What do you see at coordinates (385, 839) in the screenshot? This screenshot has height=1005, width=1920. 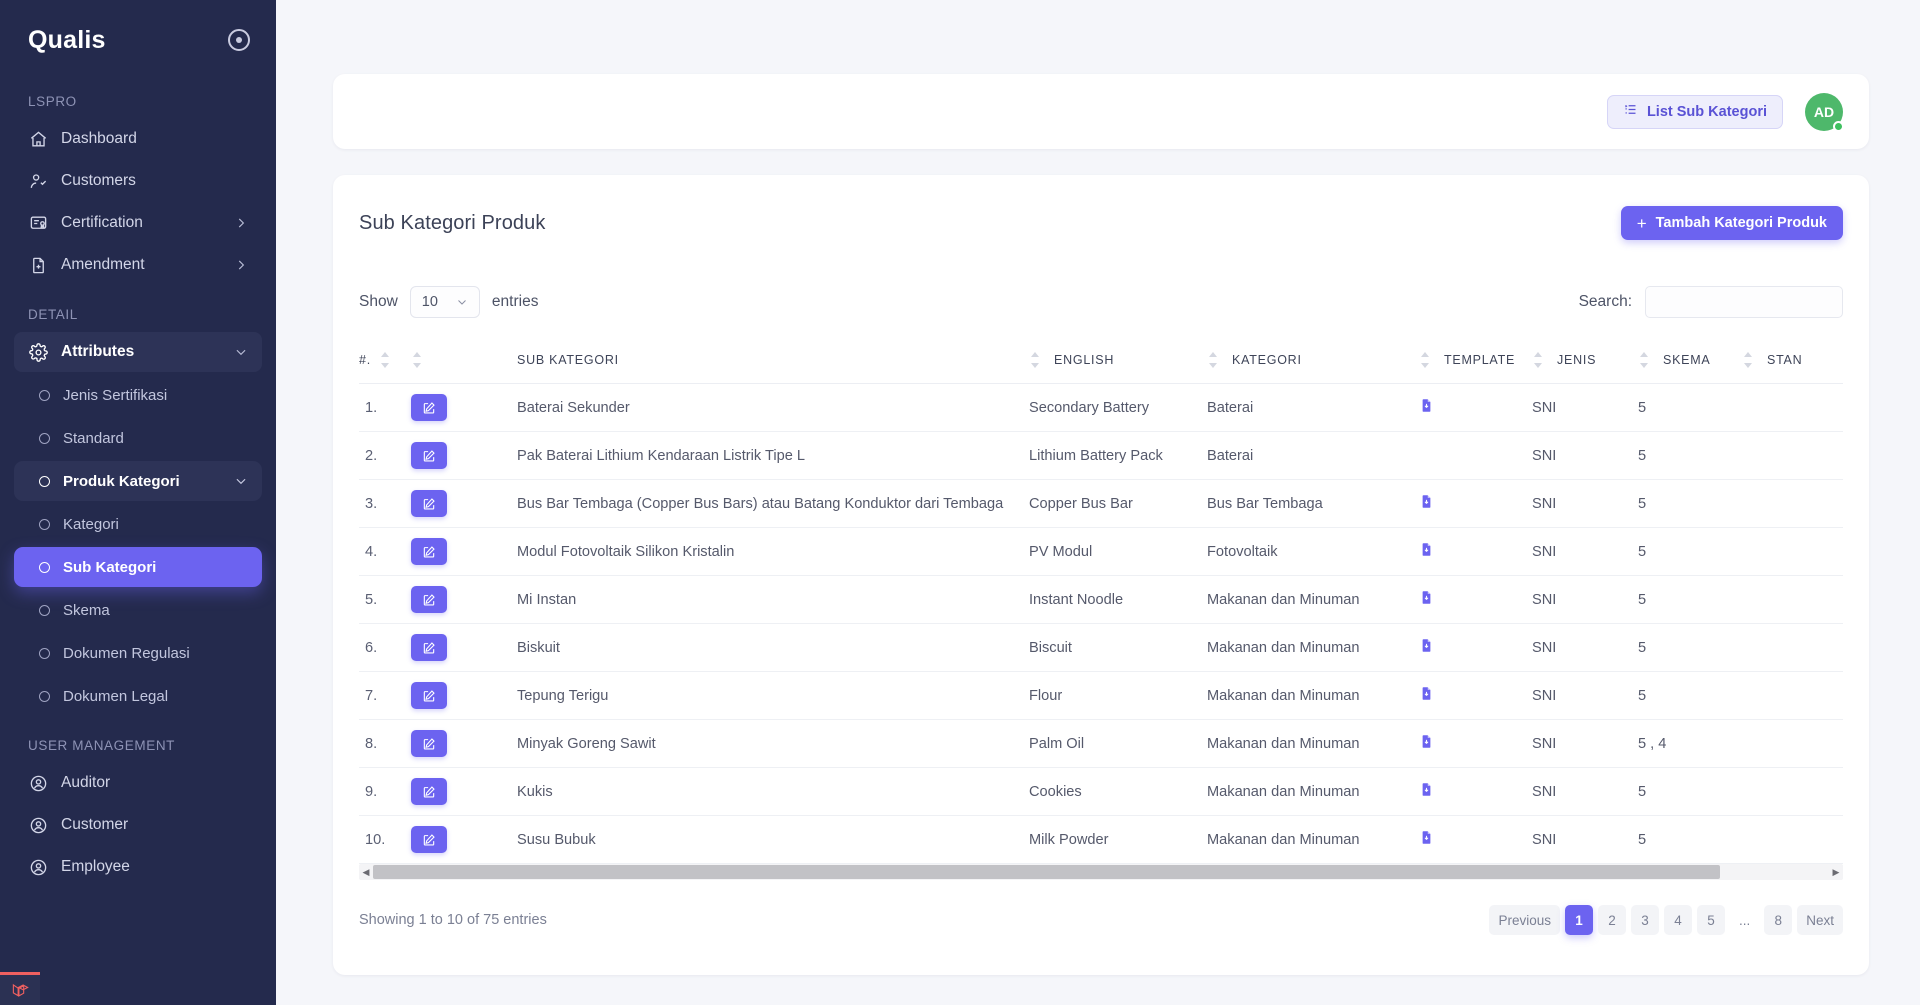 I see `cell-no: 10.` at bounding box center [385, 839].